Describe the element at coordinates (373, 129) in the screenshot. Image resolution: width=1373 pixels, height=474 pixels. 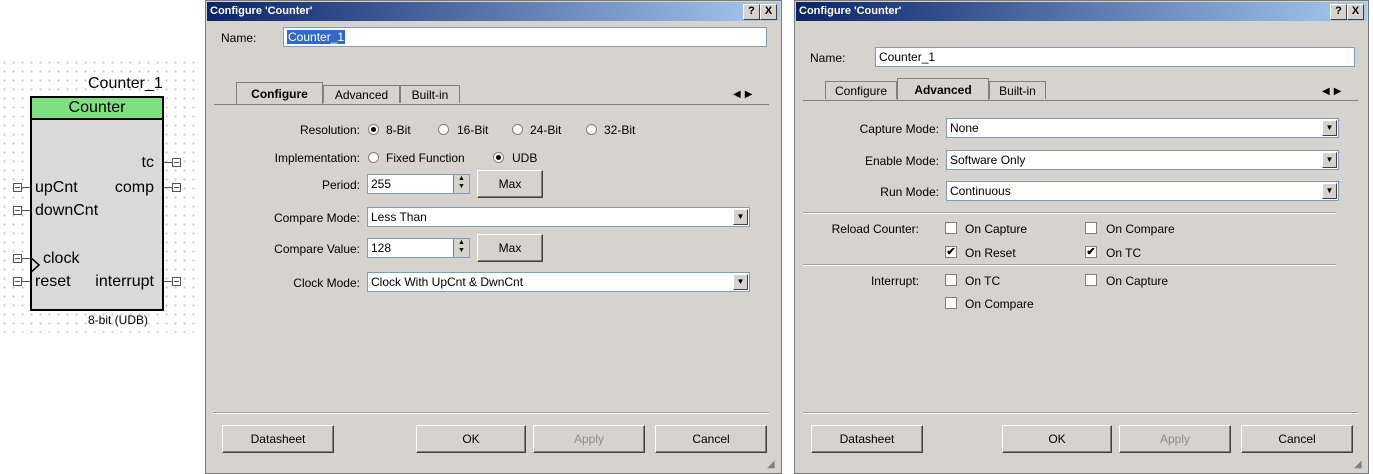
I see `resolution-8bit-radio` at that location.